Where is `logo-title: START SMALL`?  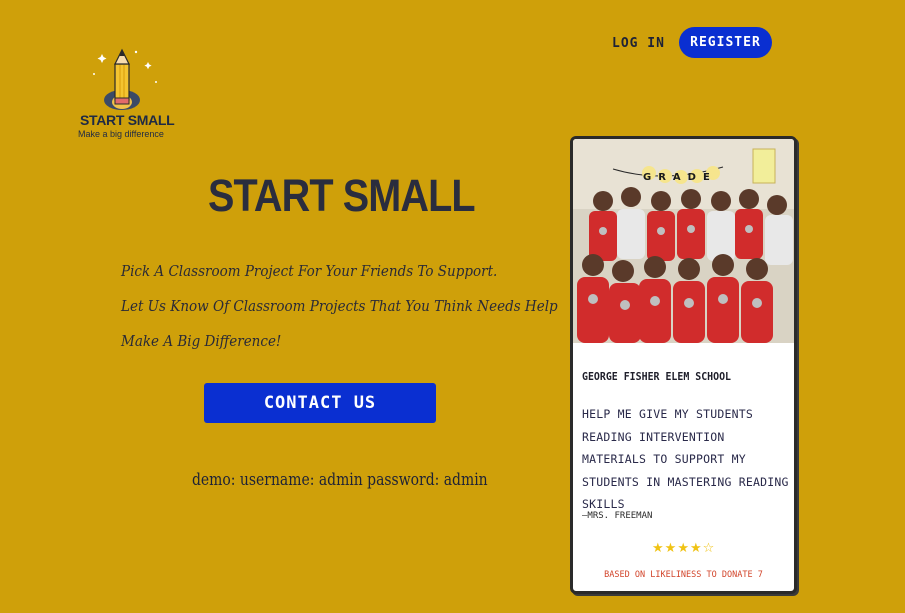
logo-title: START SMALL is located at coordinates (127, 120).